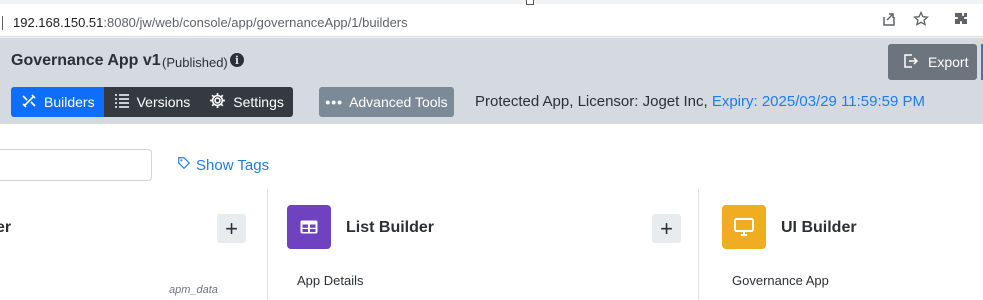 The width and height of the screenshot is (983, 300). What do you see at coordinates (258, 102) in the screenshot?
I see `tab-settings-label: Settings` at bounding box center [258, 102].